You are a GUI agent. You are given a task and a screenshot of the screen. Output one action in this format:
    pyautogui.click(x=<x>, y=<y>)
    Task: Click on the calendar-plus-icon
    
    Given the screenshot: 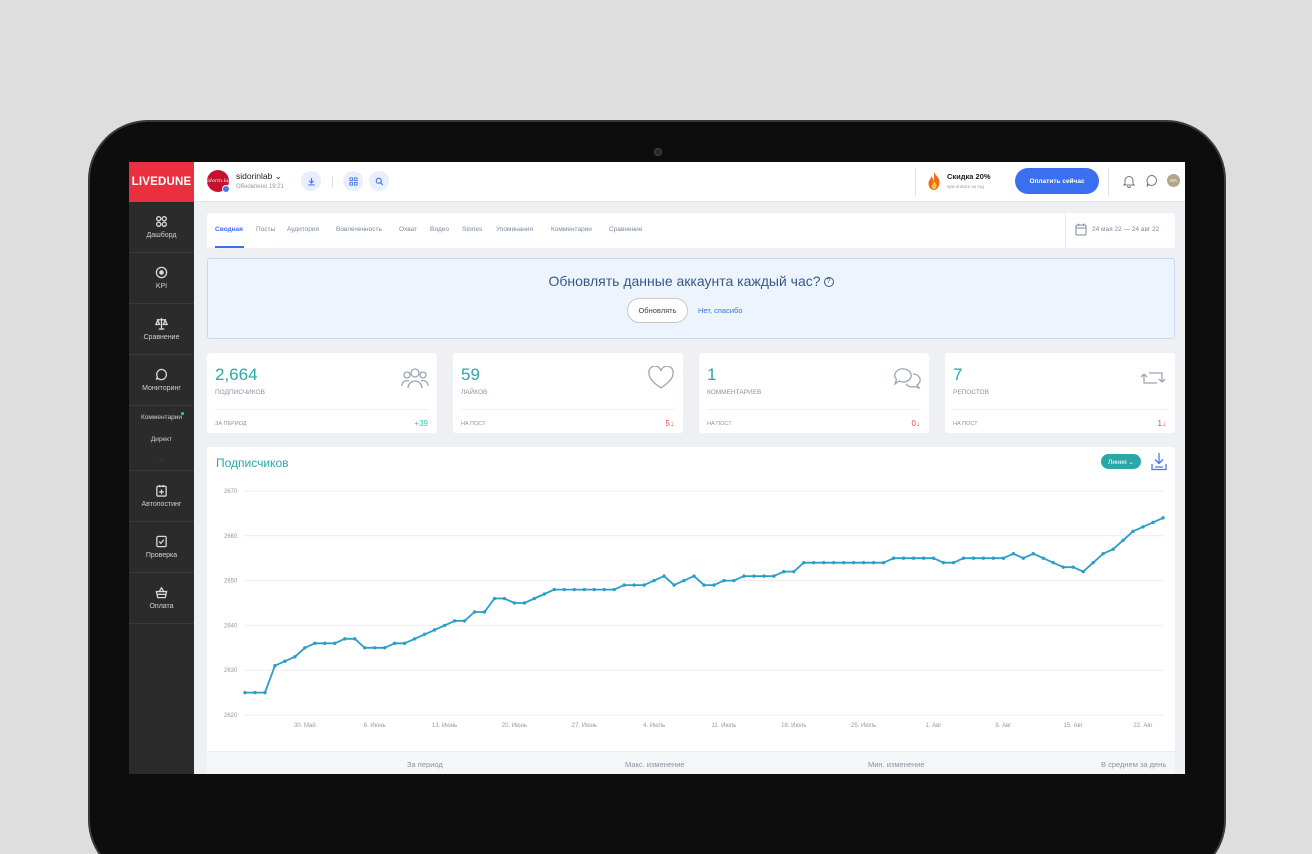 What is the action you would take?
    pyautogui.click(x=161, y=490)
    